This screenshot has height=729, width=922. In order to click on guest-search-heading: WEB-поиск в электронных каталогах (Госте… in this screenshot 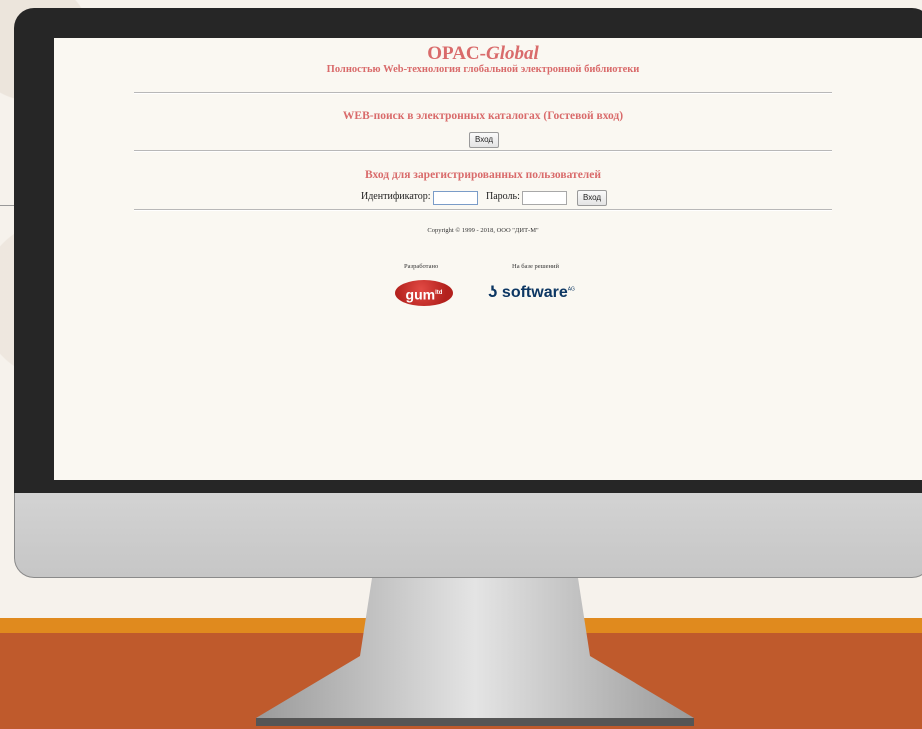, I will do `click(483, 116)`.